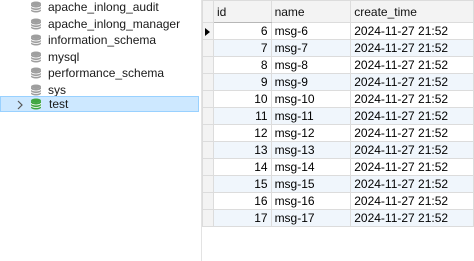 The width and height of the screenshot is (474, 261). I want to click on tree-item-label: mysql, so click(64, 56).